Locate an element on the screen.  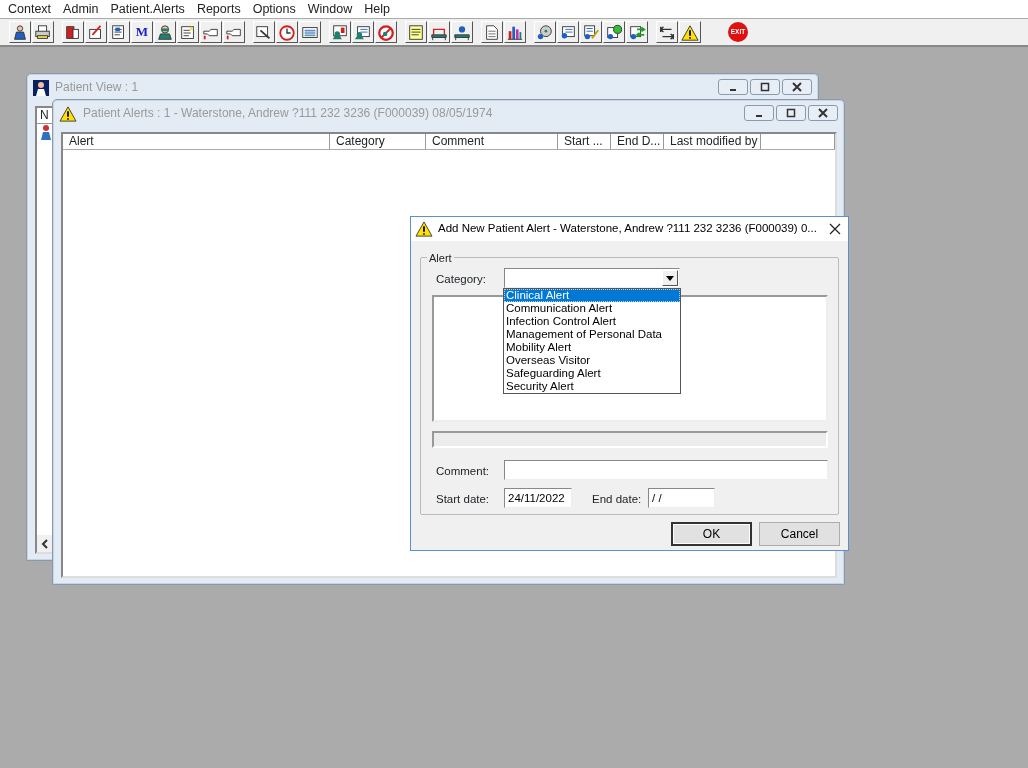
prohibition-icon is located at coordinates (386, 33).